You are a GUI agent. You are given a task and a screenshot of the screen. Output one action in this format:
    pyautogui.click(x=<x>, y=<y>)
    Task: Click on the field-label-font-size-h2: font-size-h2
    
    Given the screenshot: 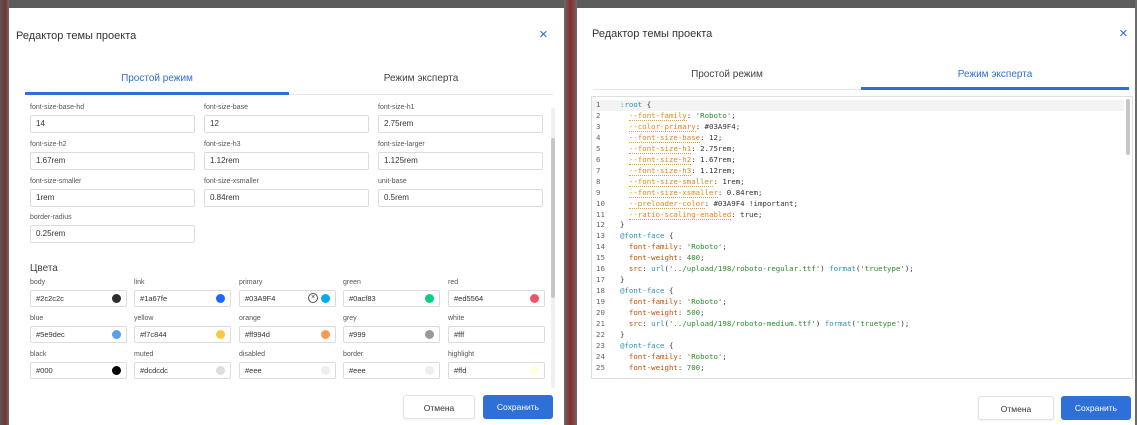 What is the action you would take?
    pyautogui.click(x=48, y=144)
    